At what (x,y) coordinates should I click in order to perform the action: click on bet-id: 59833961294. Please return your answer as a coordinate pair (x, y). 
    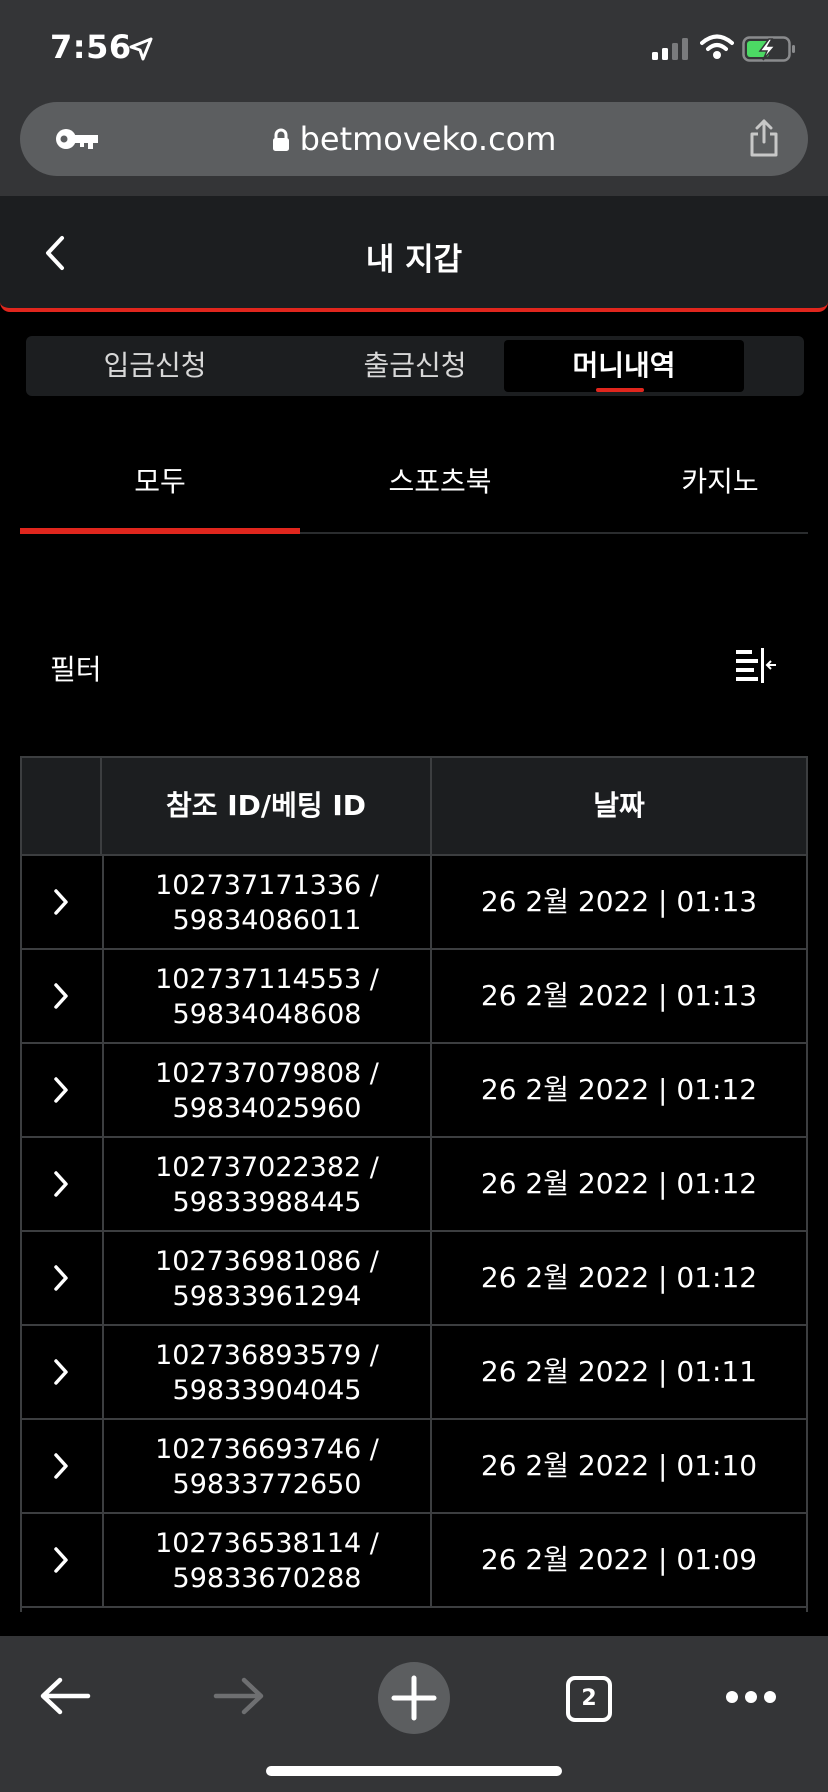
    Looking at the image, I should click on (267, 1296).